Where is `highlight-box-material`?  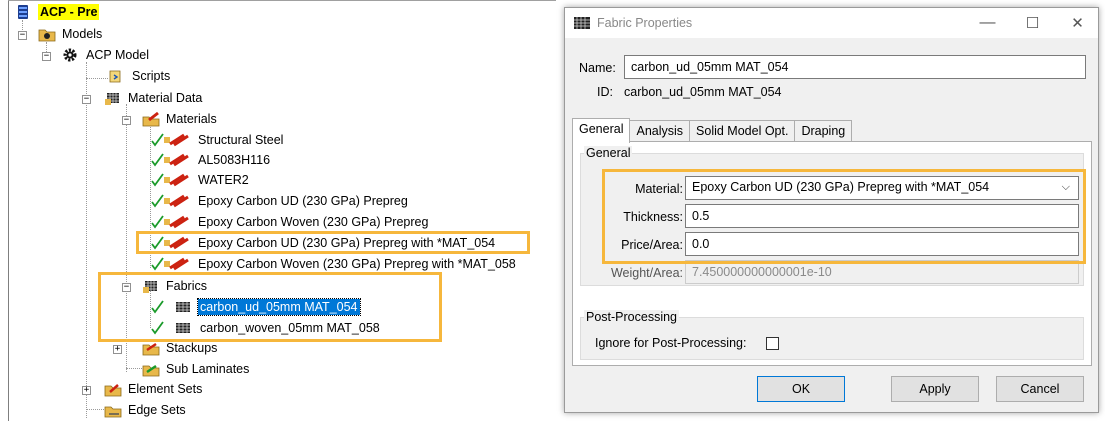 highlight-box-material is located at coordinates (333, 242).